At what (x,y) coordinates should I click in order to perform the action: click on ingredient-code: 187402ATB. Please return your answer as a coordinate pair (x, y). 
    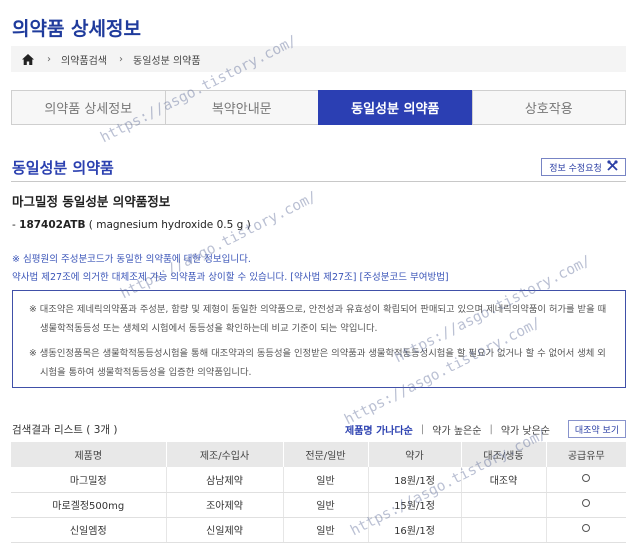
    Looking at the image, I should click on (52, 225).